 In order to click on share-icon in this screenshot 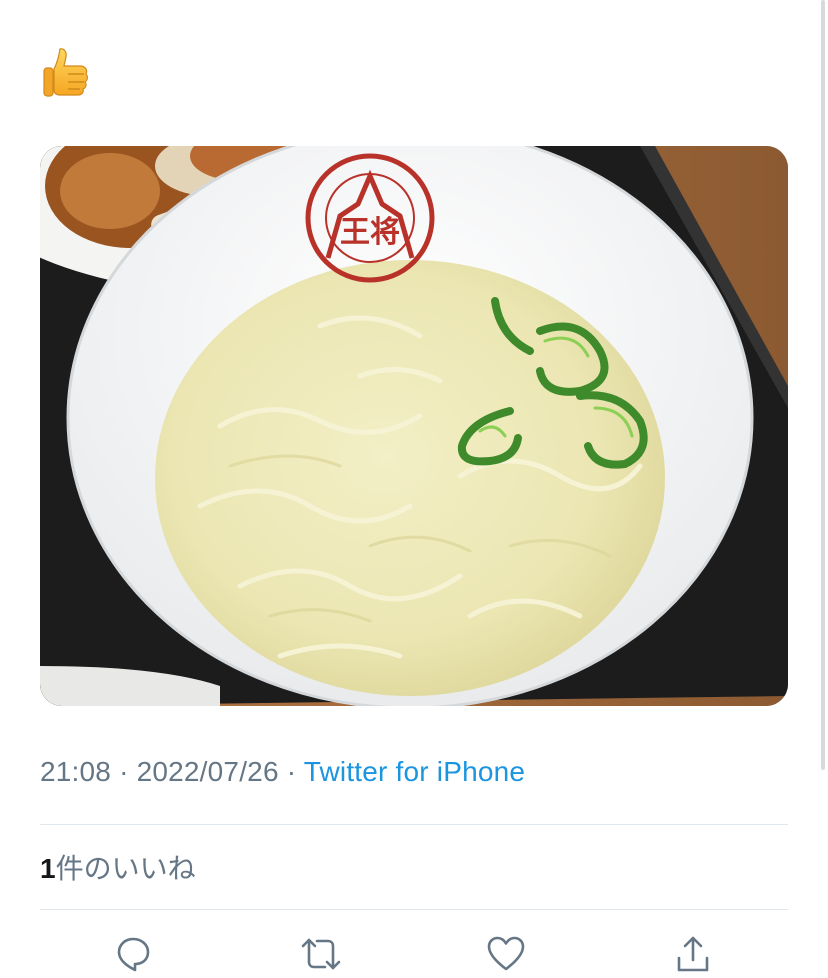, I will do `click(693, 954)`.